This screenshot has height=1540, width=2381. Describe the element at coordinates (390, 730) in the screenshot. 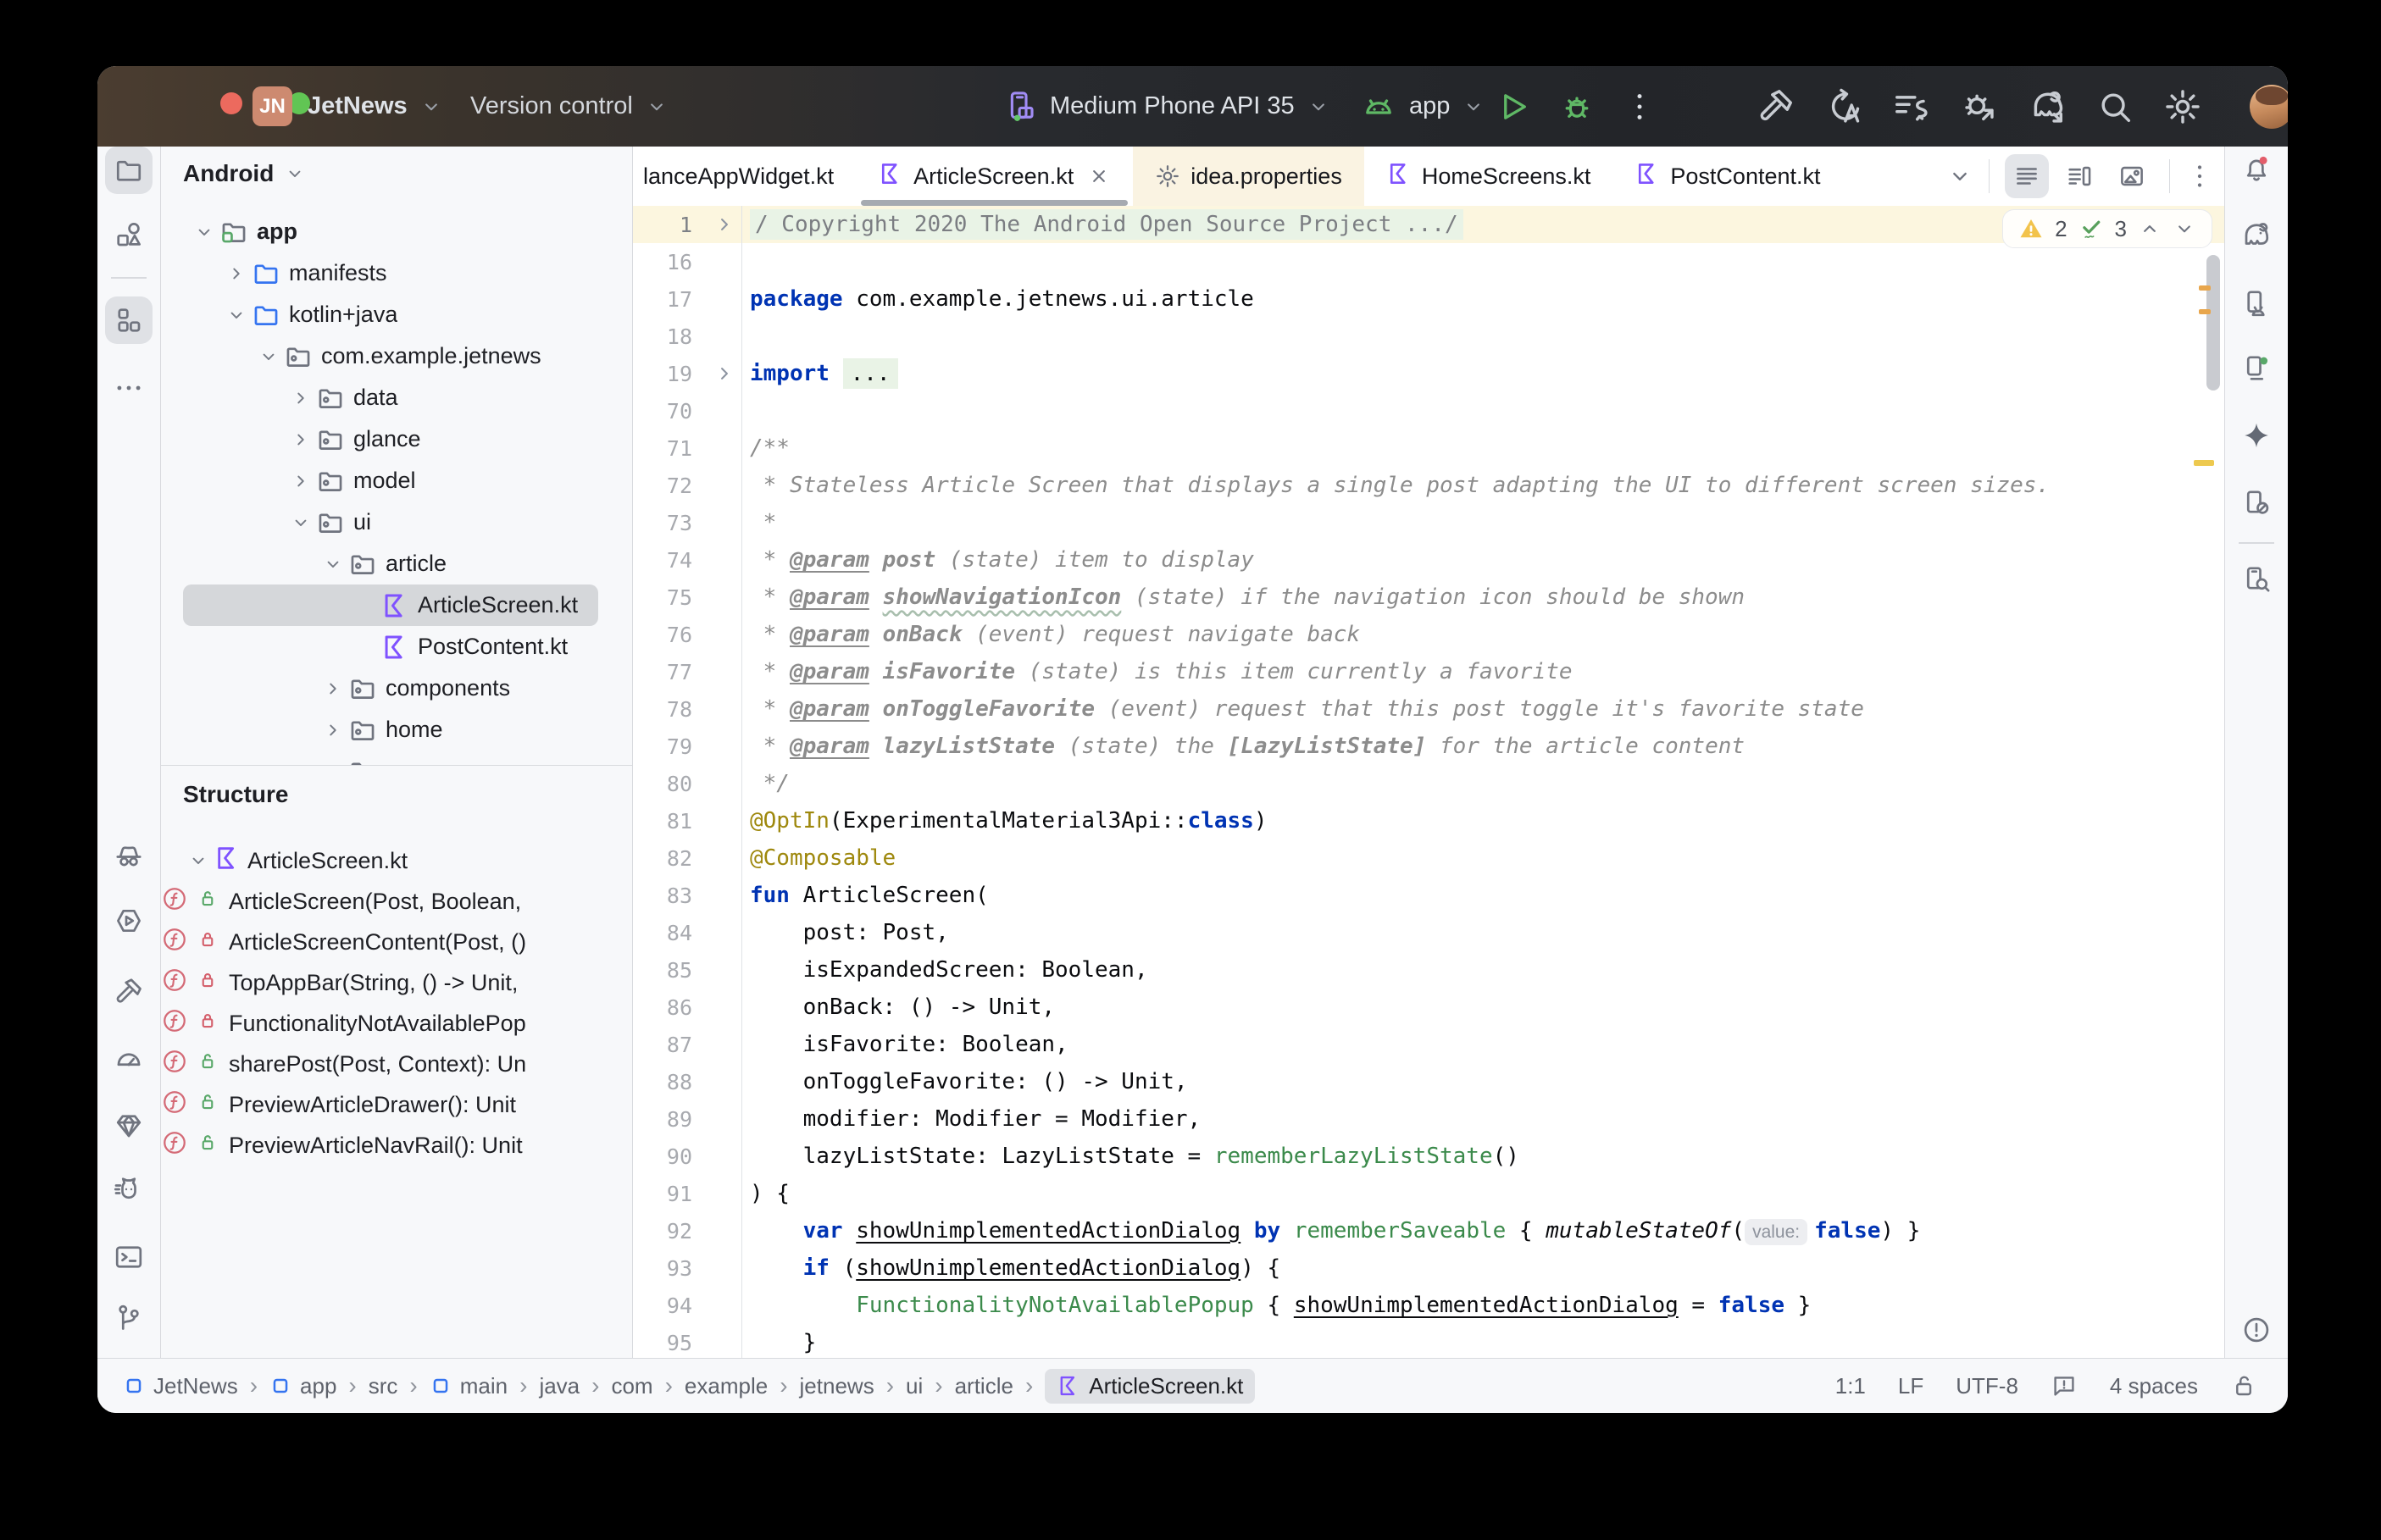

I see `tree-row-home: home` at that location.